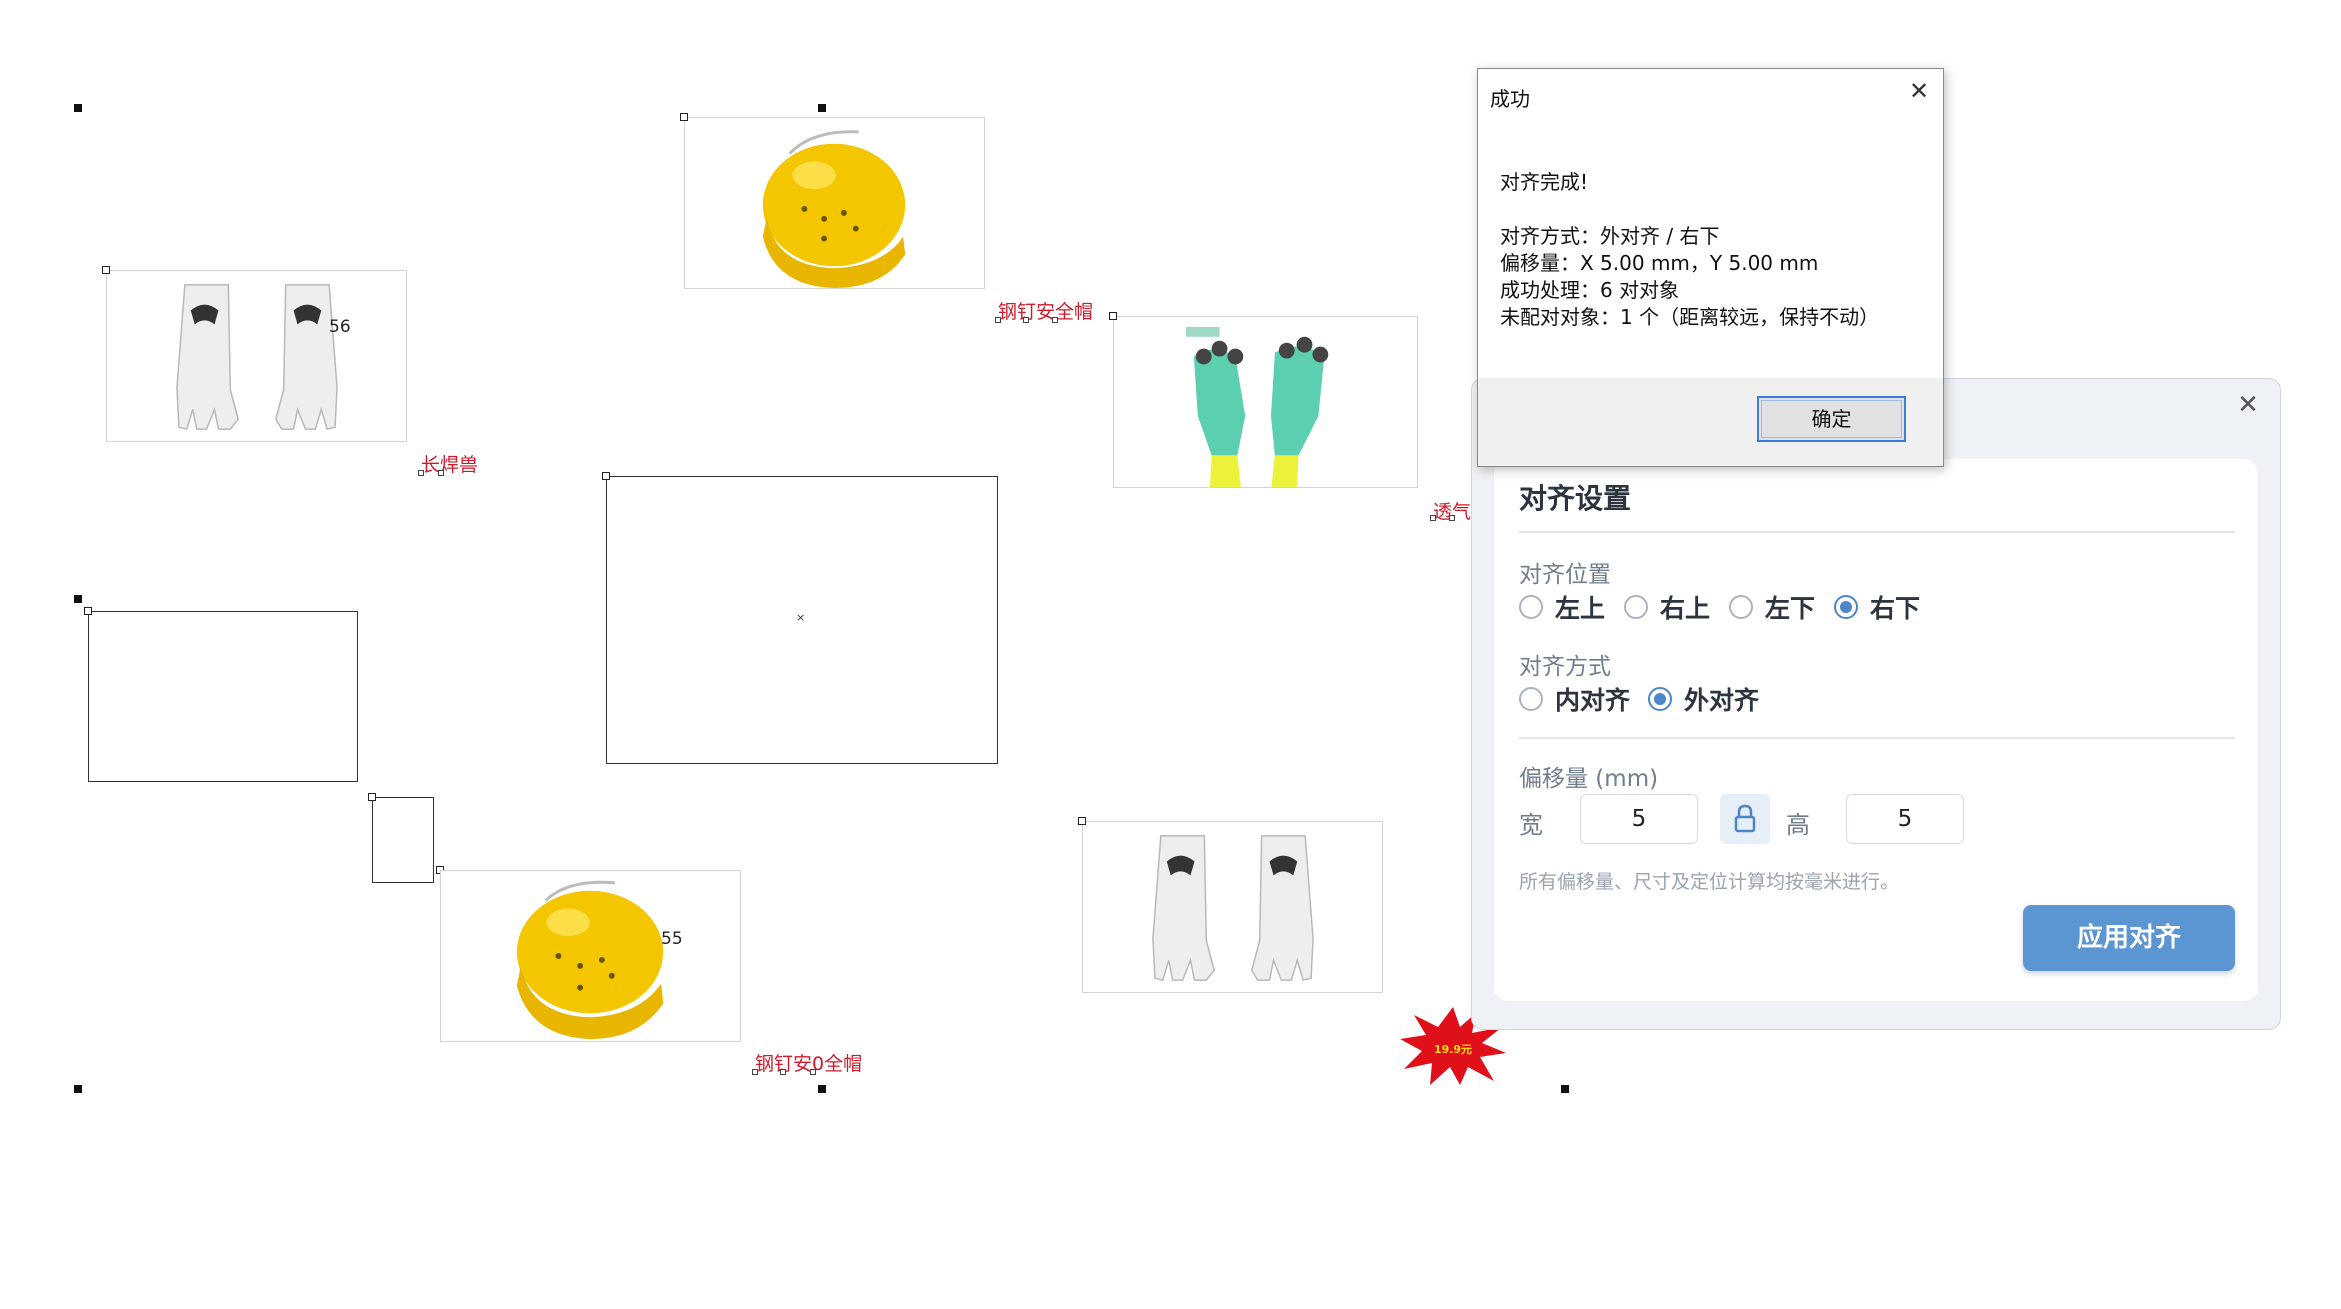 The image size is (2341, 1309). What do you see at coordinates (1544, 182) in the screenshot?
I see `message-line: 对齐完成!` at bounding box center [1544, 182].